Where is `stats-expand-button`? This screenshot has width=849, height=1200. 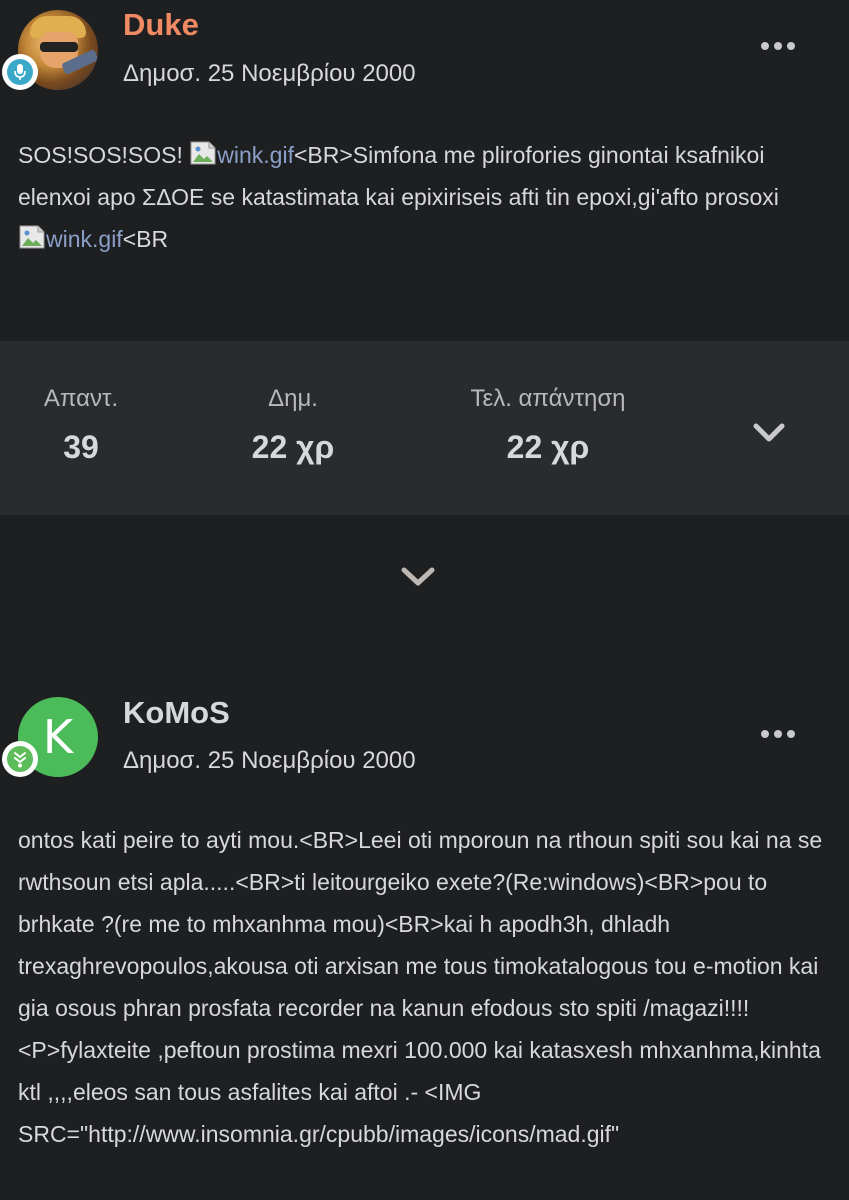
stats-expand-button is located at coordinates (769, 432).